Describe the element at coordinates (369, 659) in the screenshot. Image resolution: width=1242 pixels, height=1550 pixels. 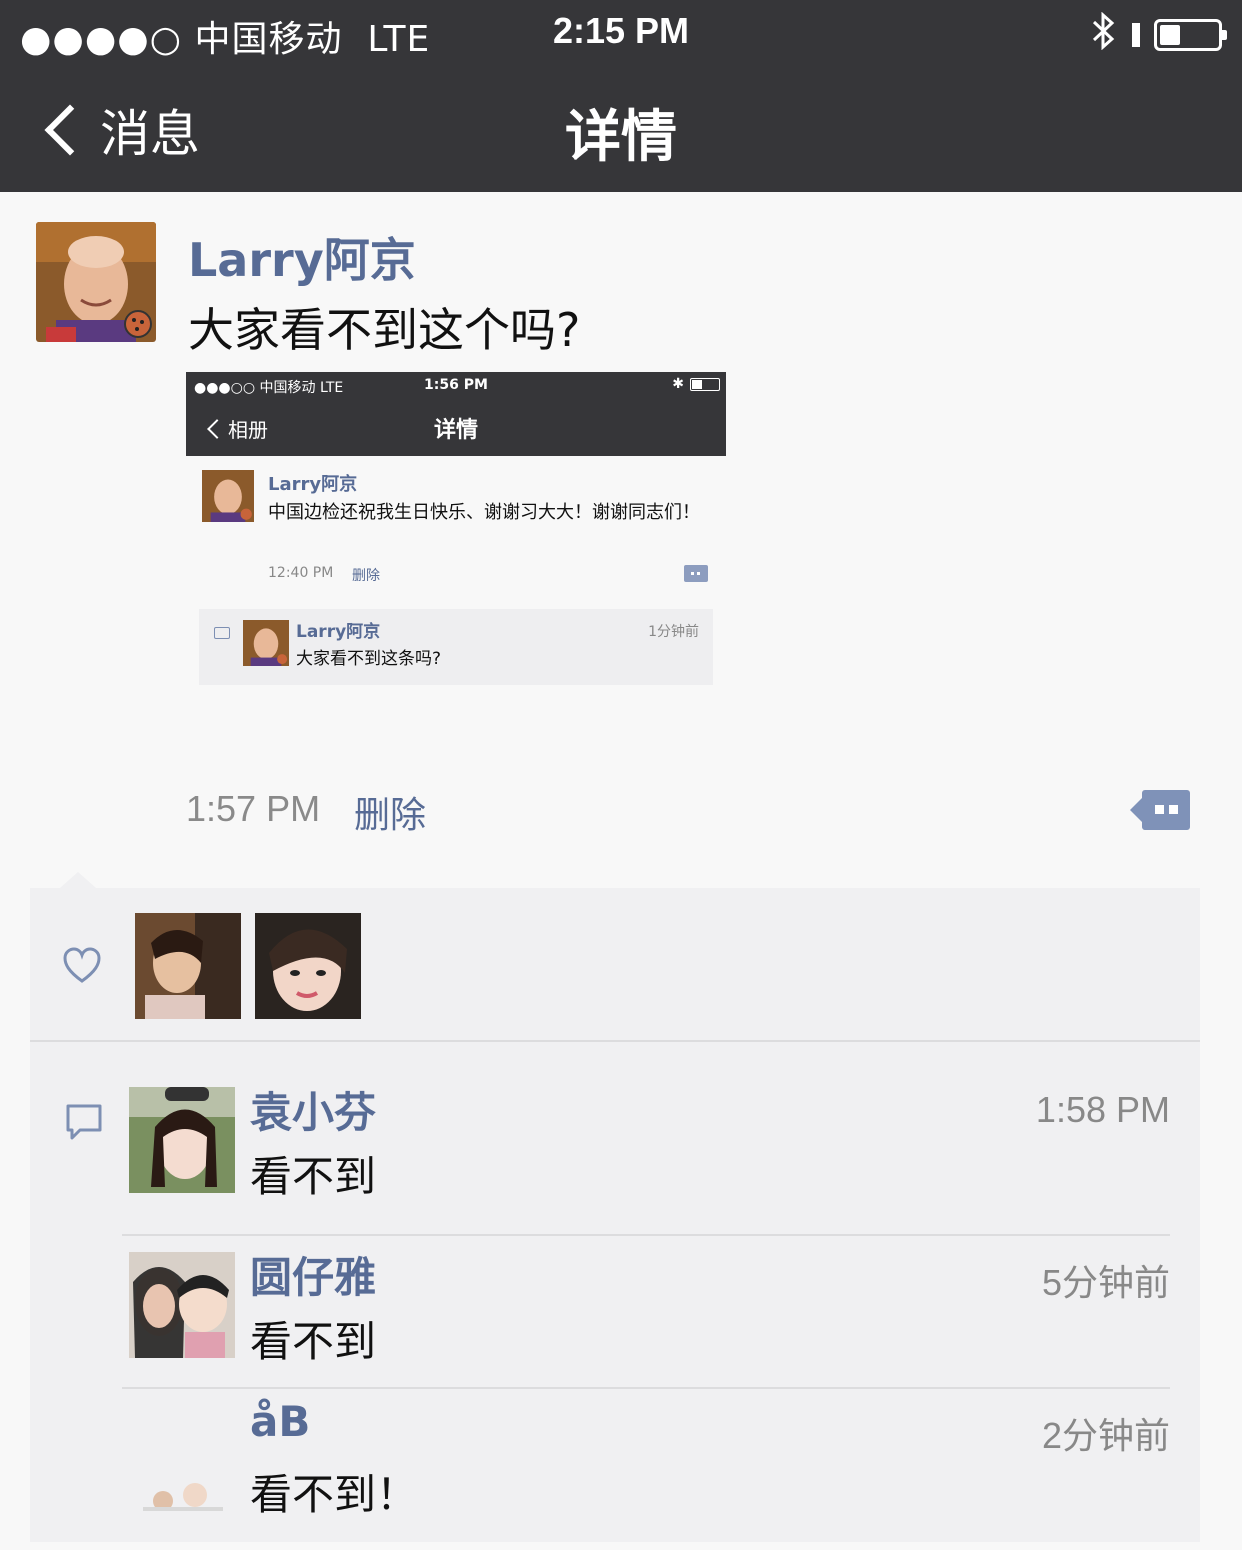
I see `image-comment-text: 大家看不到这条吗?` at that location.